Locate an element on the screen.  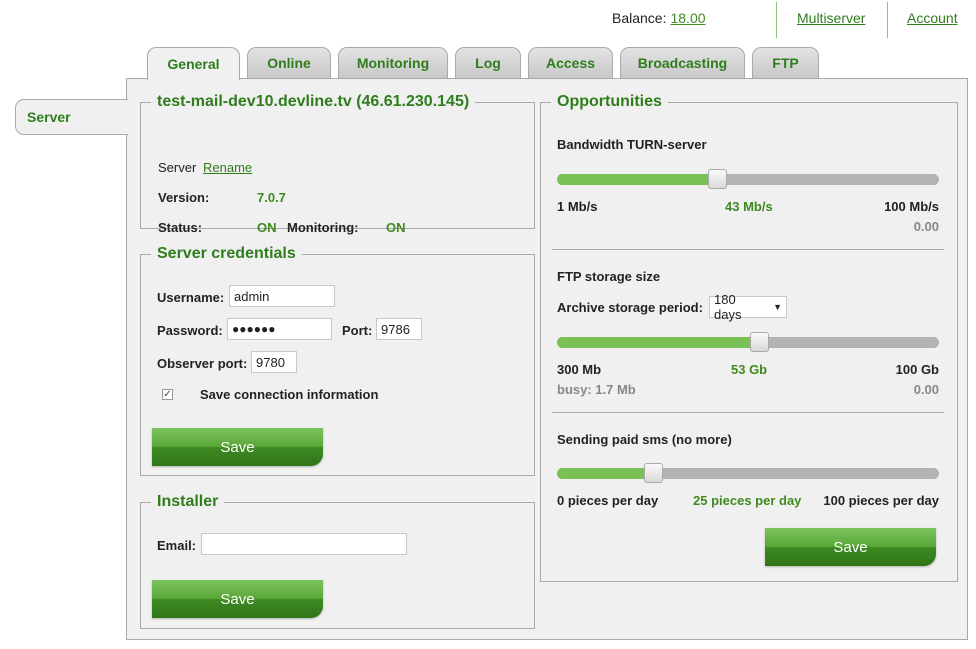
ftp-slider-fill is located at coordinates (658, 342).